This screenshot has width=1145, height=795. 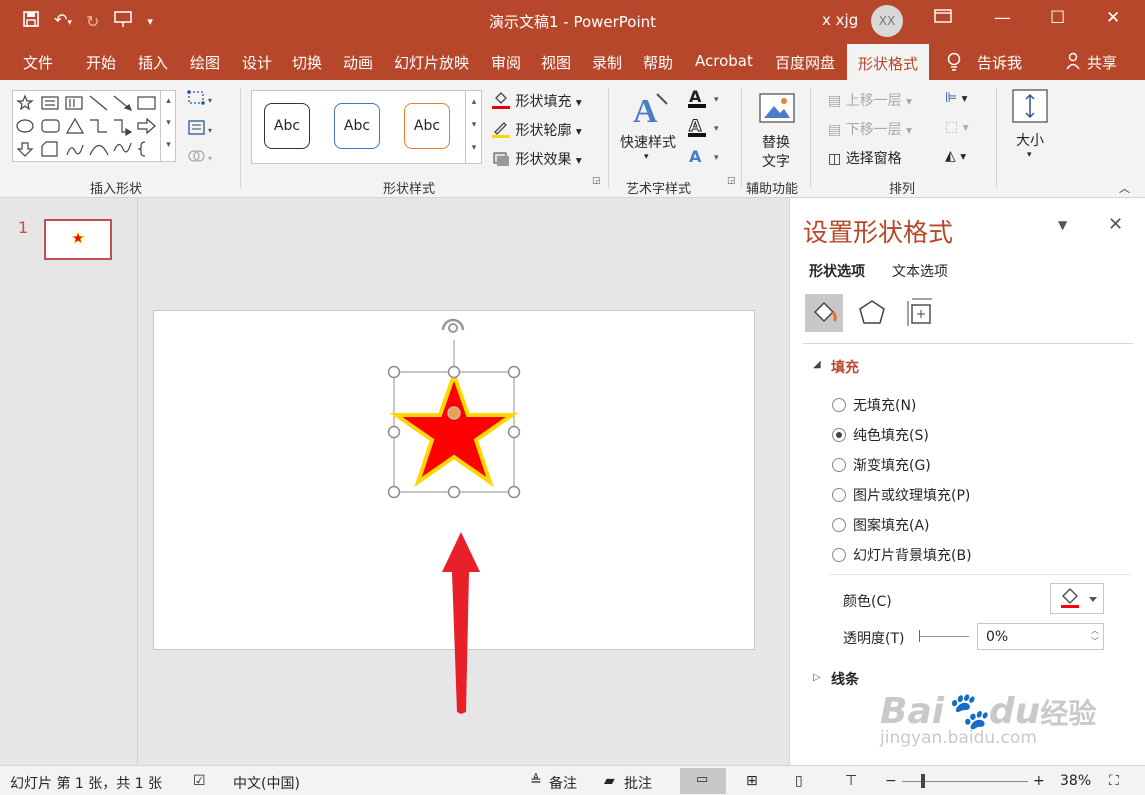 I want to click on tab-home: 开始, so click(x=101, y=62).